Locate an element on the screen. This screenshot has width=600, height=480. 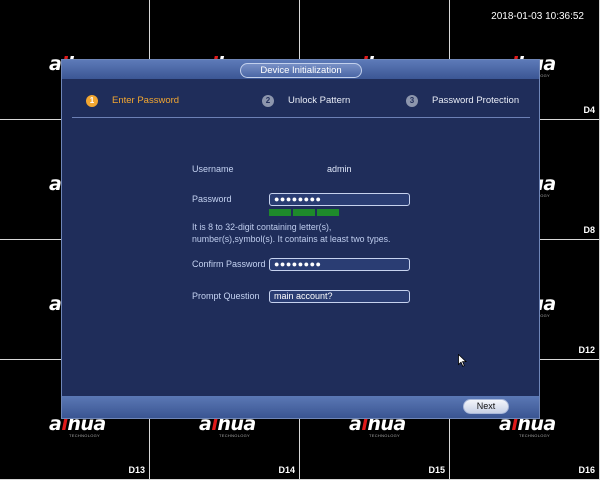
password-strength-meter is located at coordinates (304, 213).